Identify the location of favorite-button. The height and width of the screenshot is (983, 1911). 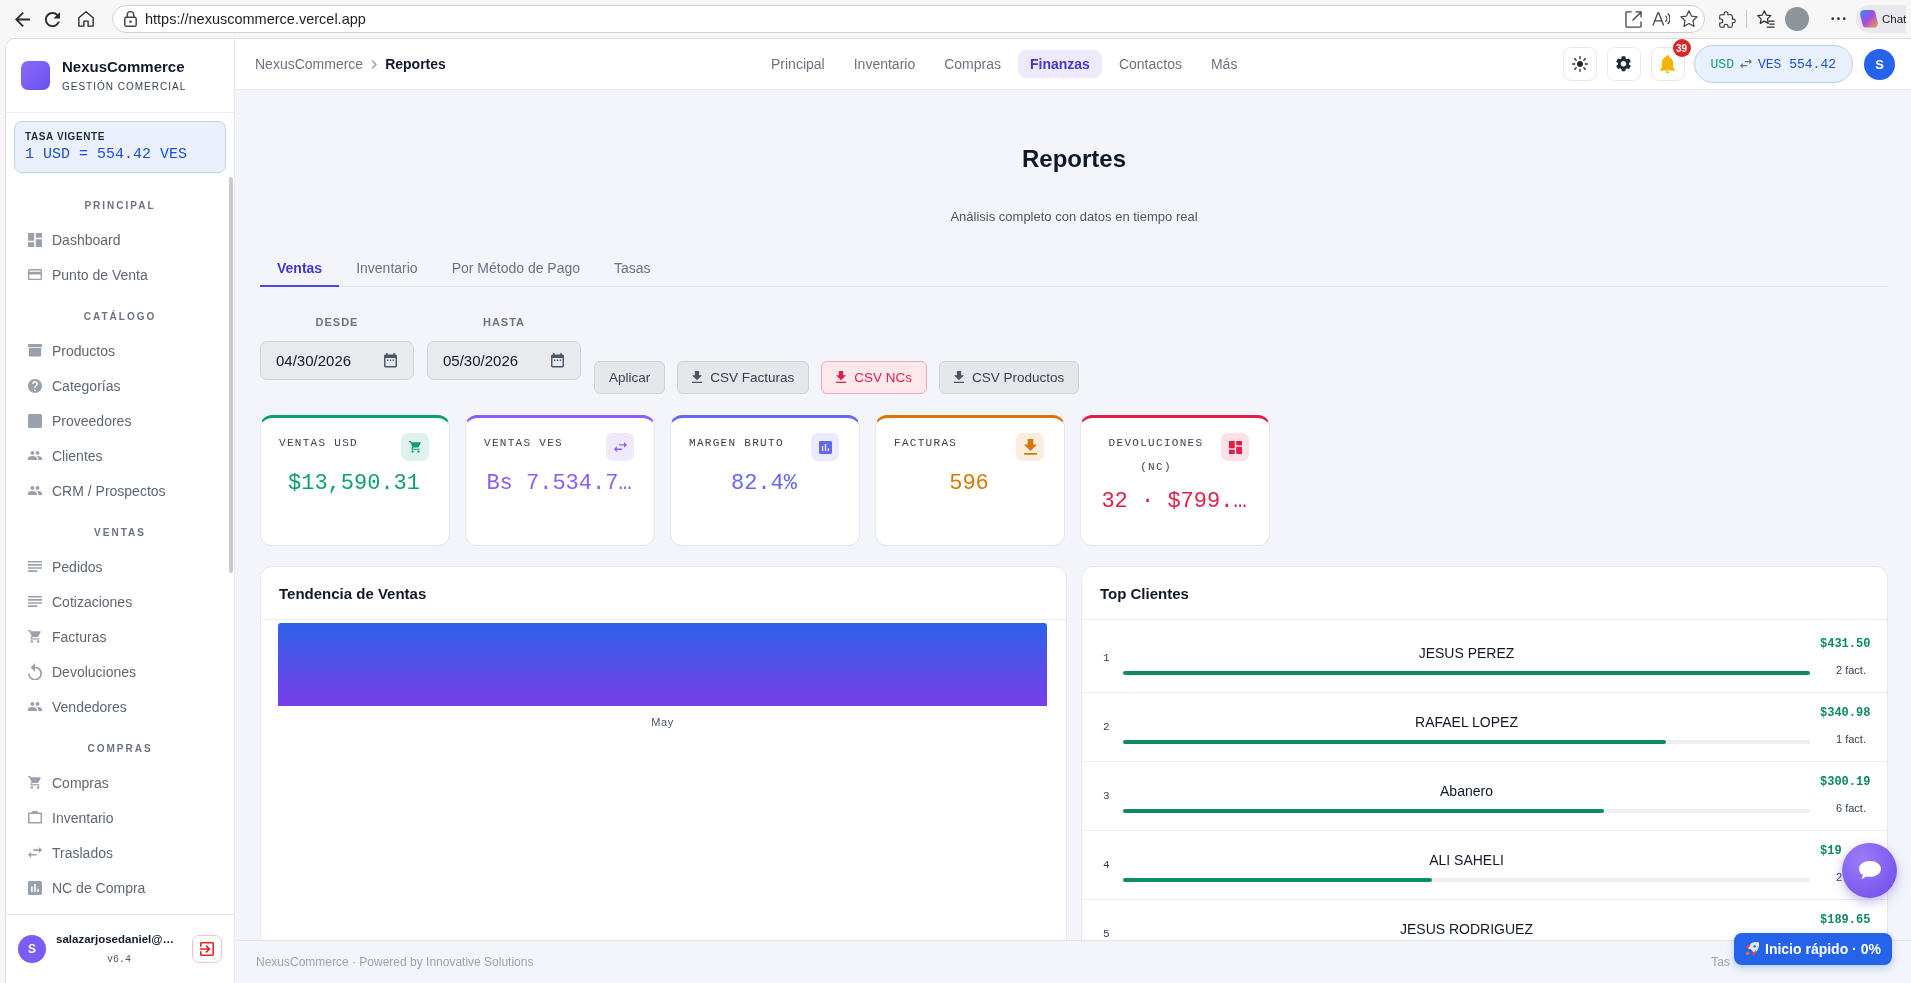
(1689, 19).